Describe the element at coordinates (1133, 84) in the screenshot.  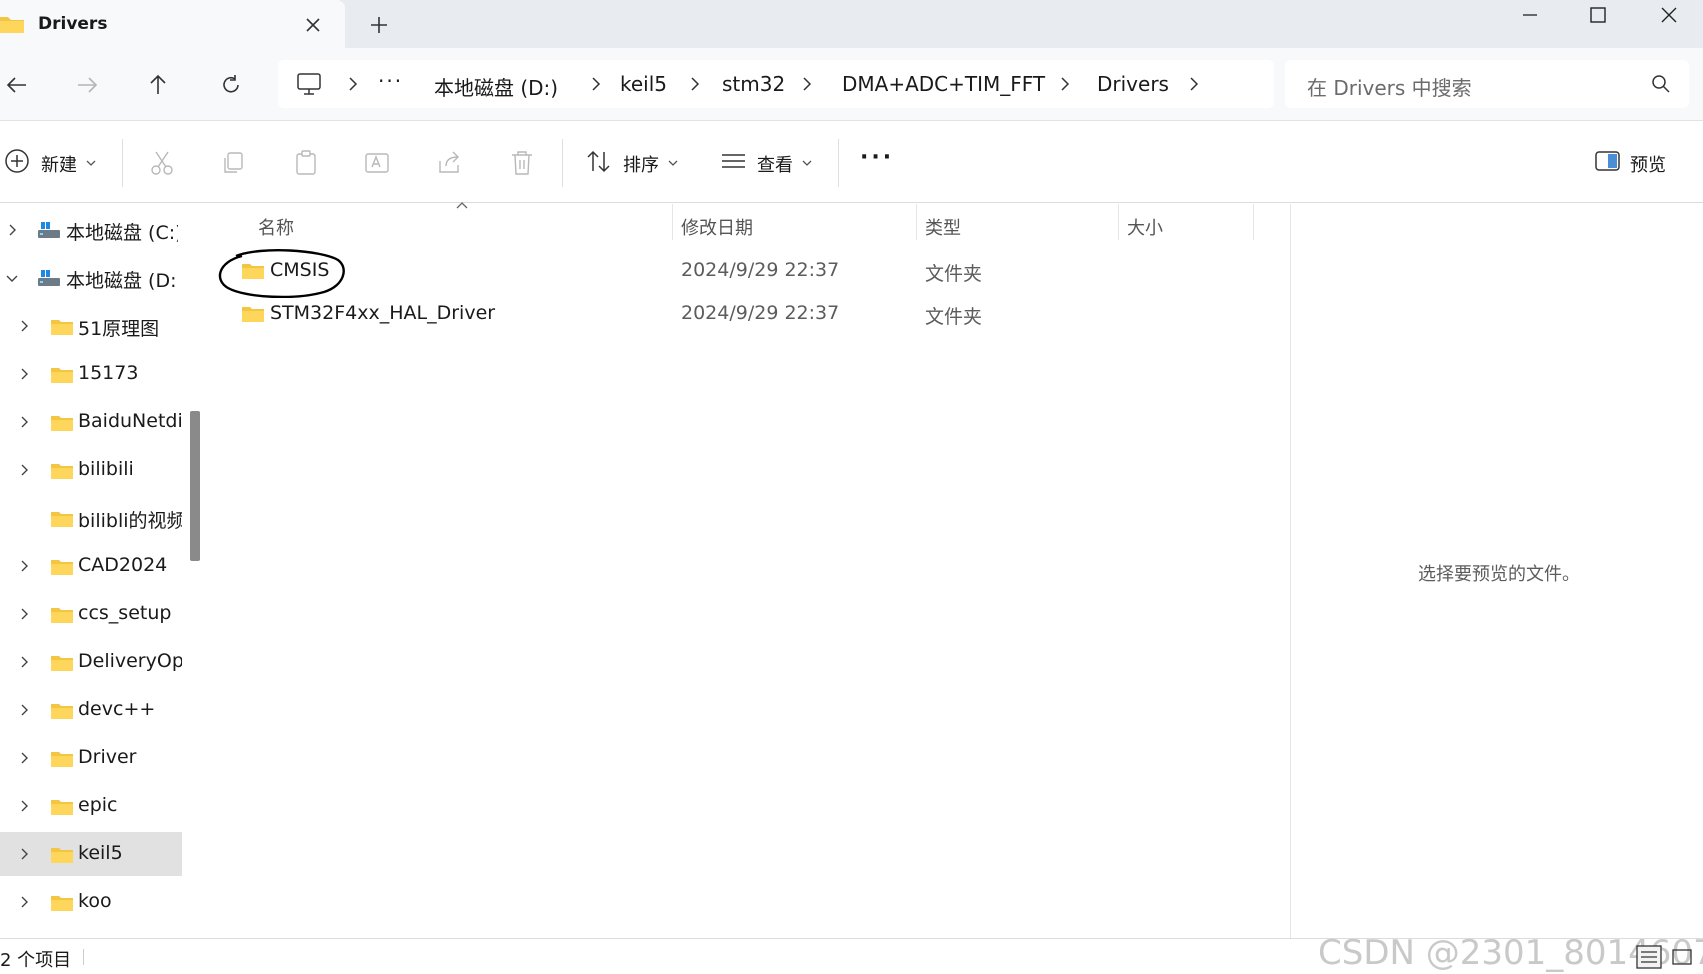
I see `breadcrumb-drivers: Drivers` at that location.